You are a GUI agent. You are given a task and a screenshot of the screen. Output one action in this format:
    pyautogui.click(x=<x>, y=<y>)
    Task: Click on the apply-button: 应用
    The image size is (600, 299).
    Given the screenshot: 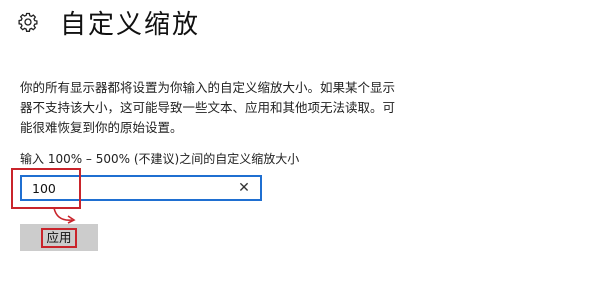 What is the action you would take?
    pyautogui.click(x=59, y=237)
    